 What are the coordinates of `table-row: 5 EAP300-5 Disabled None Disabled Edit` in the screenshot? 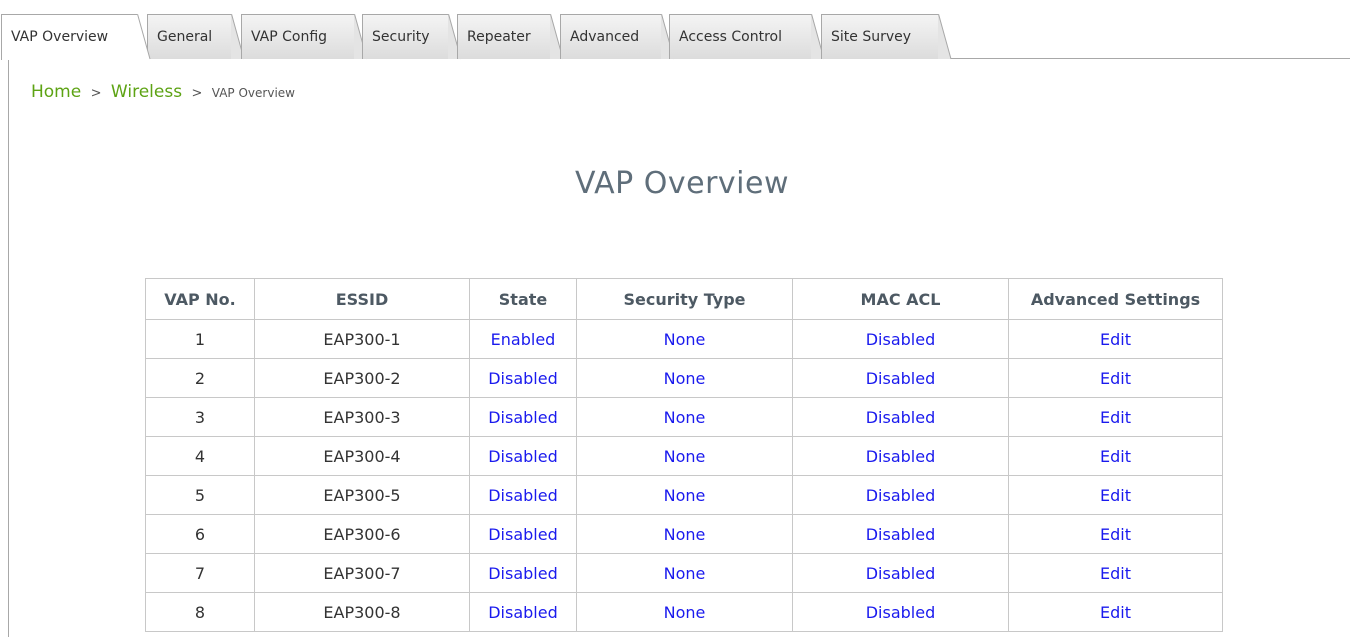 It's located at (684, 495).